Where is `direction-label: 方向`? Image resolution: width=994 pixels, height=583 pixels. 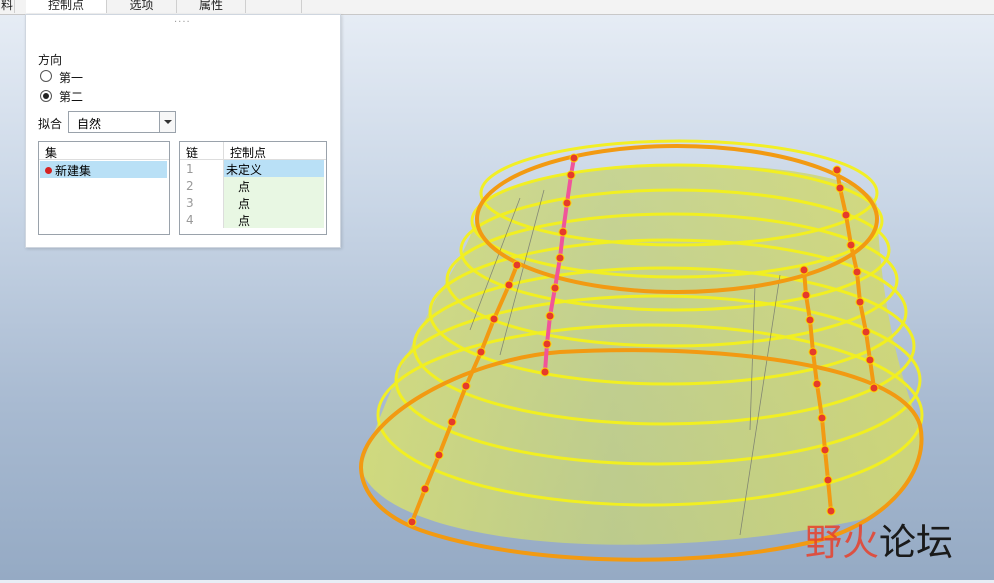 direction-label: 方向 is located at coordinates (50, 60).